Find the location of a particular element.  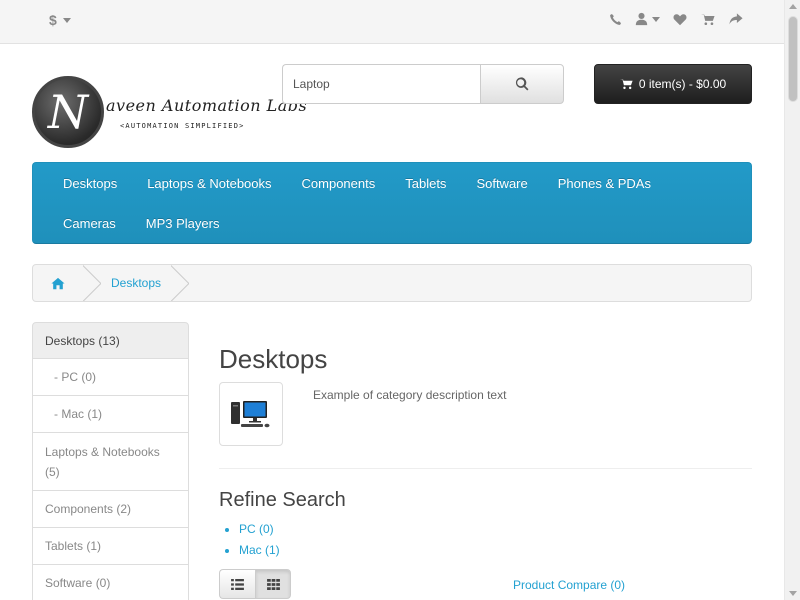

currency-symbol: $ is located at coordinates (53, 20).